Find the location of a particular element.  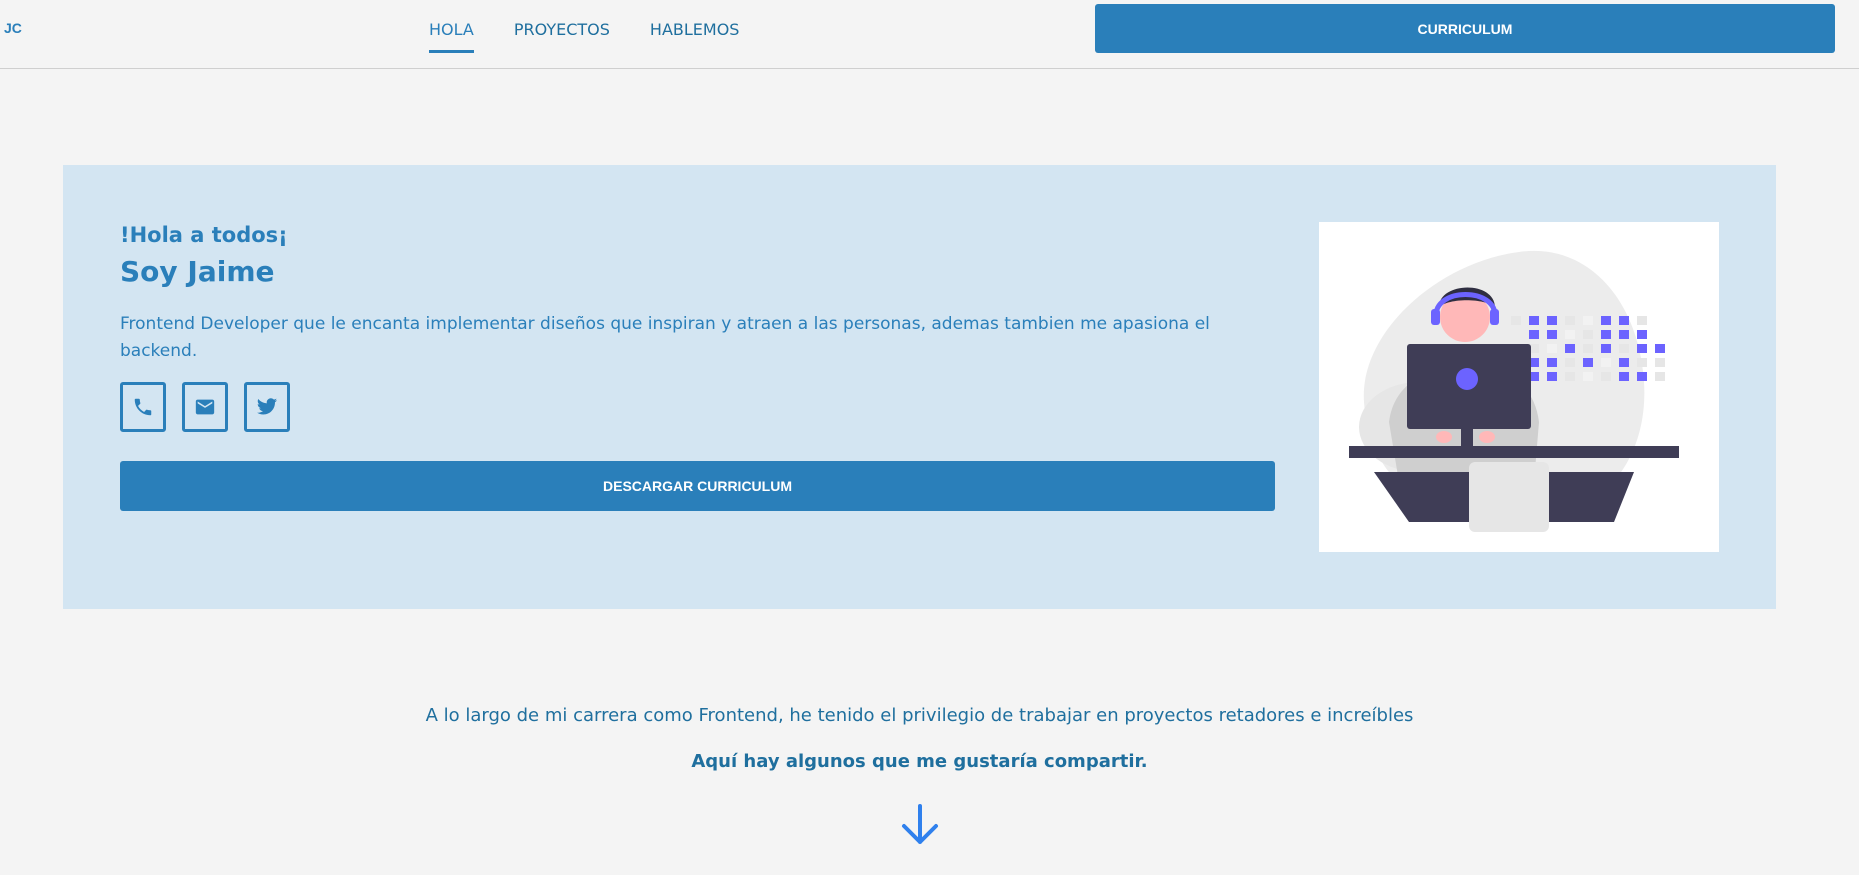

hero-name: Soy Jaime is located at coordinates (197, 271).